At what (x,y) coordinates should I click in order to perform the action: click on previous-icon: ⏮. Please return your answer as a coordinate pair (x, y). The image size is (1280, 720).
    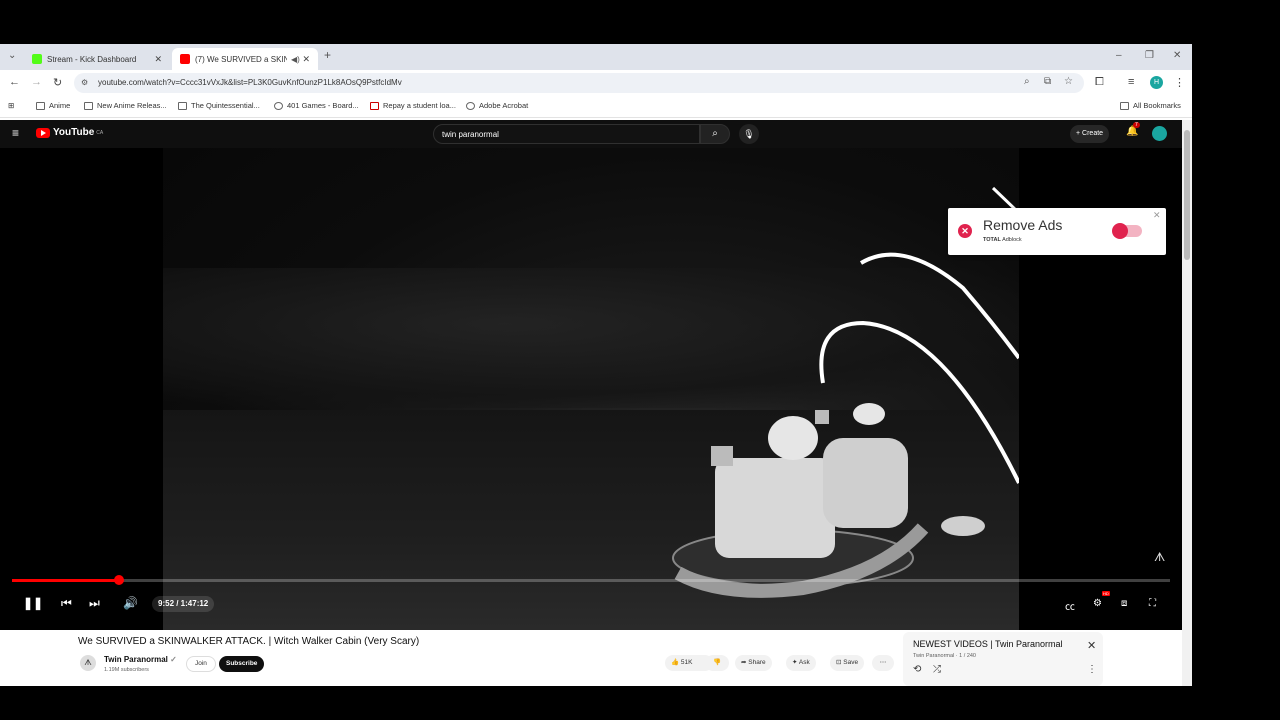
    Looking at the image, I should click on (66, 603).